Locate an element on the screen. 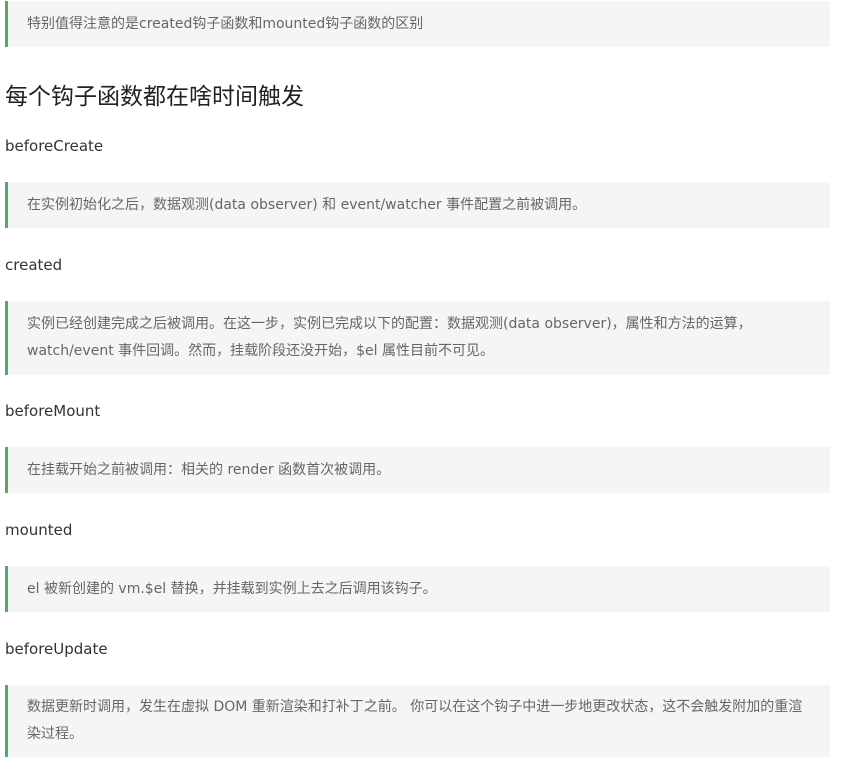 This screenshot has height=757, width=858. hook-description-beforemount: 在挂载开始之前被调用：相关的 render 函数首次被调用。 is located at coordinates (417, 470).